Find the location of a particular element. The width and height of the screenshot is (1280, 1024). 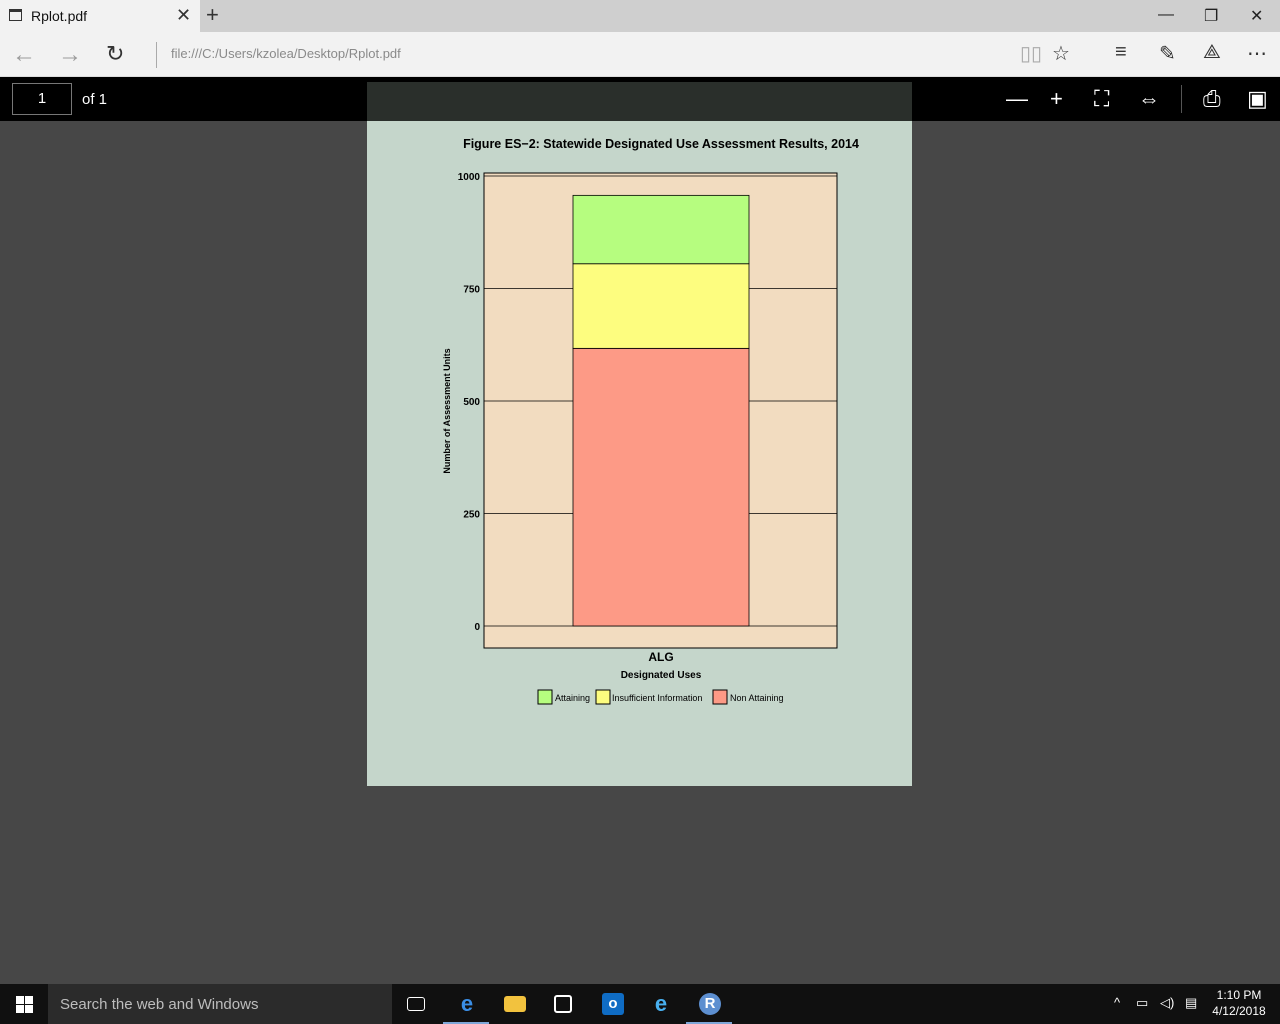

close-window-button: ✕ is located at coordinates (1256, 16).